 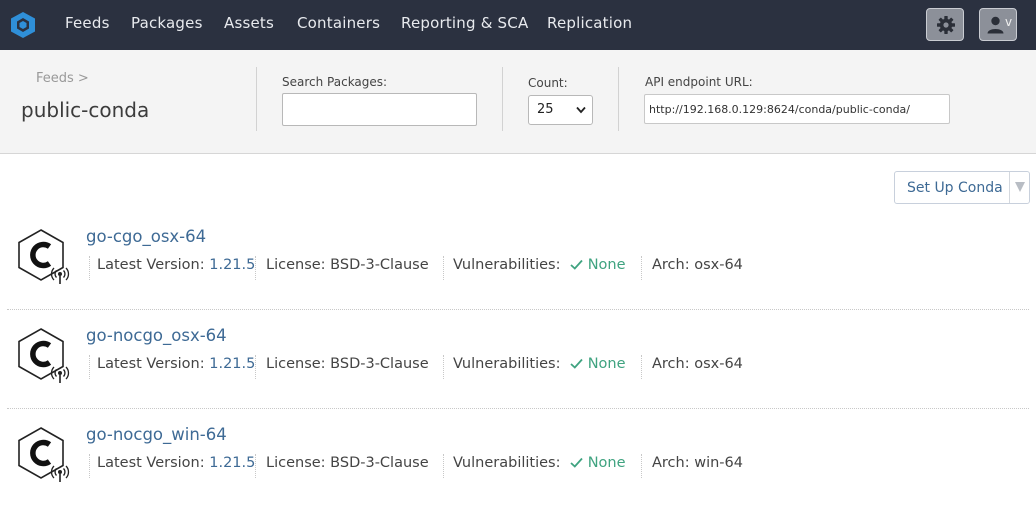 I want to click on settings-button, so click(x=945, y=24).